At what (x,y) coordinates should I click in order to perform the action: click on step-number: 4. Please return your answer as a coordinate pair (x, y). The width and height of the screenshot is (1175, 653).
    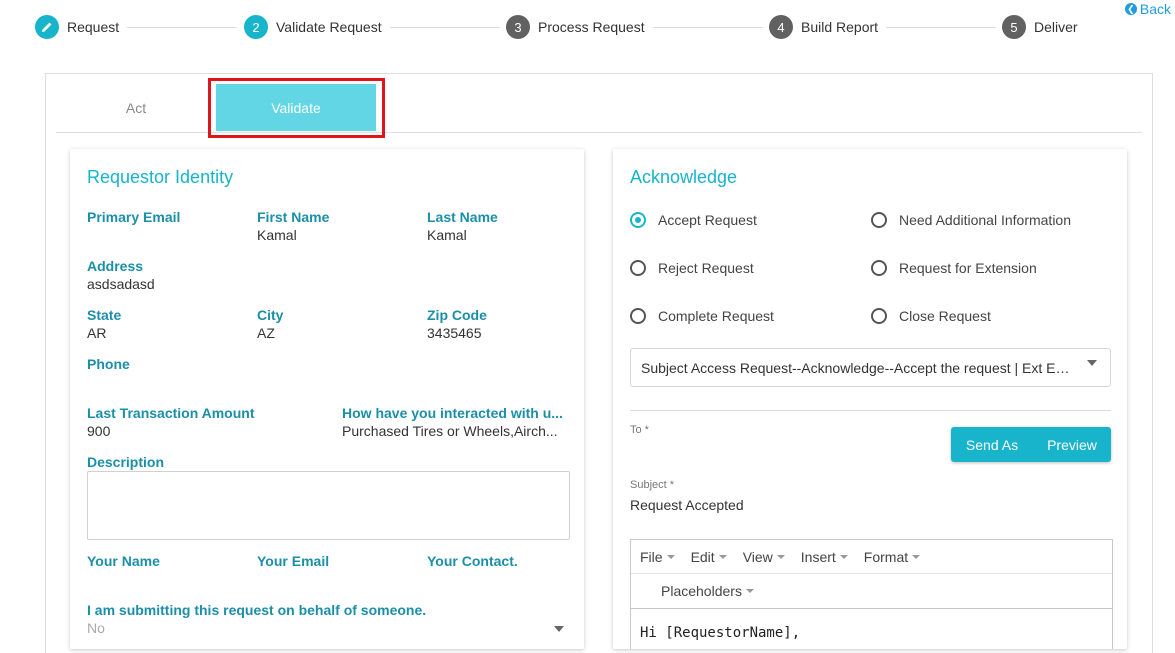
    Looking at the image, I should click on (781, 27).